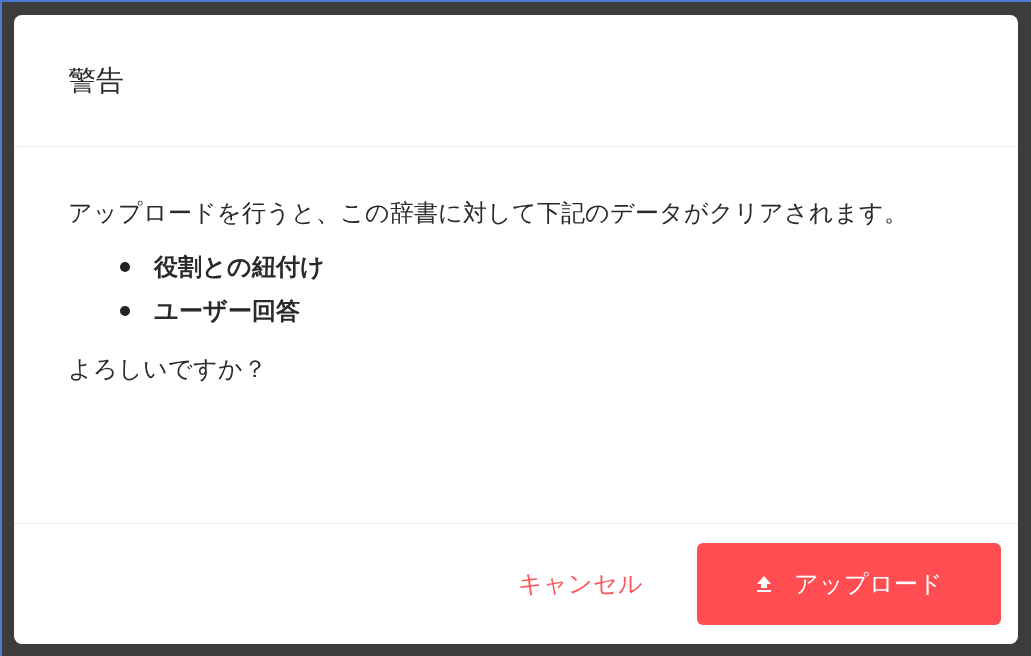 Image resolution: width=1031 pixels, height=656 pixels. Describe the element at coordinates (239, 267) in the screenshot. I see `list-item: 役割との紐付け` at that location.